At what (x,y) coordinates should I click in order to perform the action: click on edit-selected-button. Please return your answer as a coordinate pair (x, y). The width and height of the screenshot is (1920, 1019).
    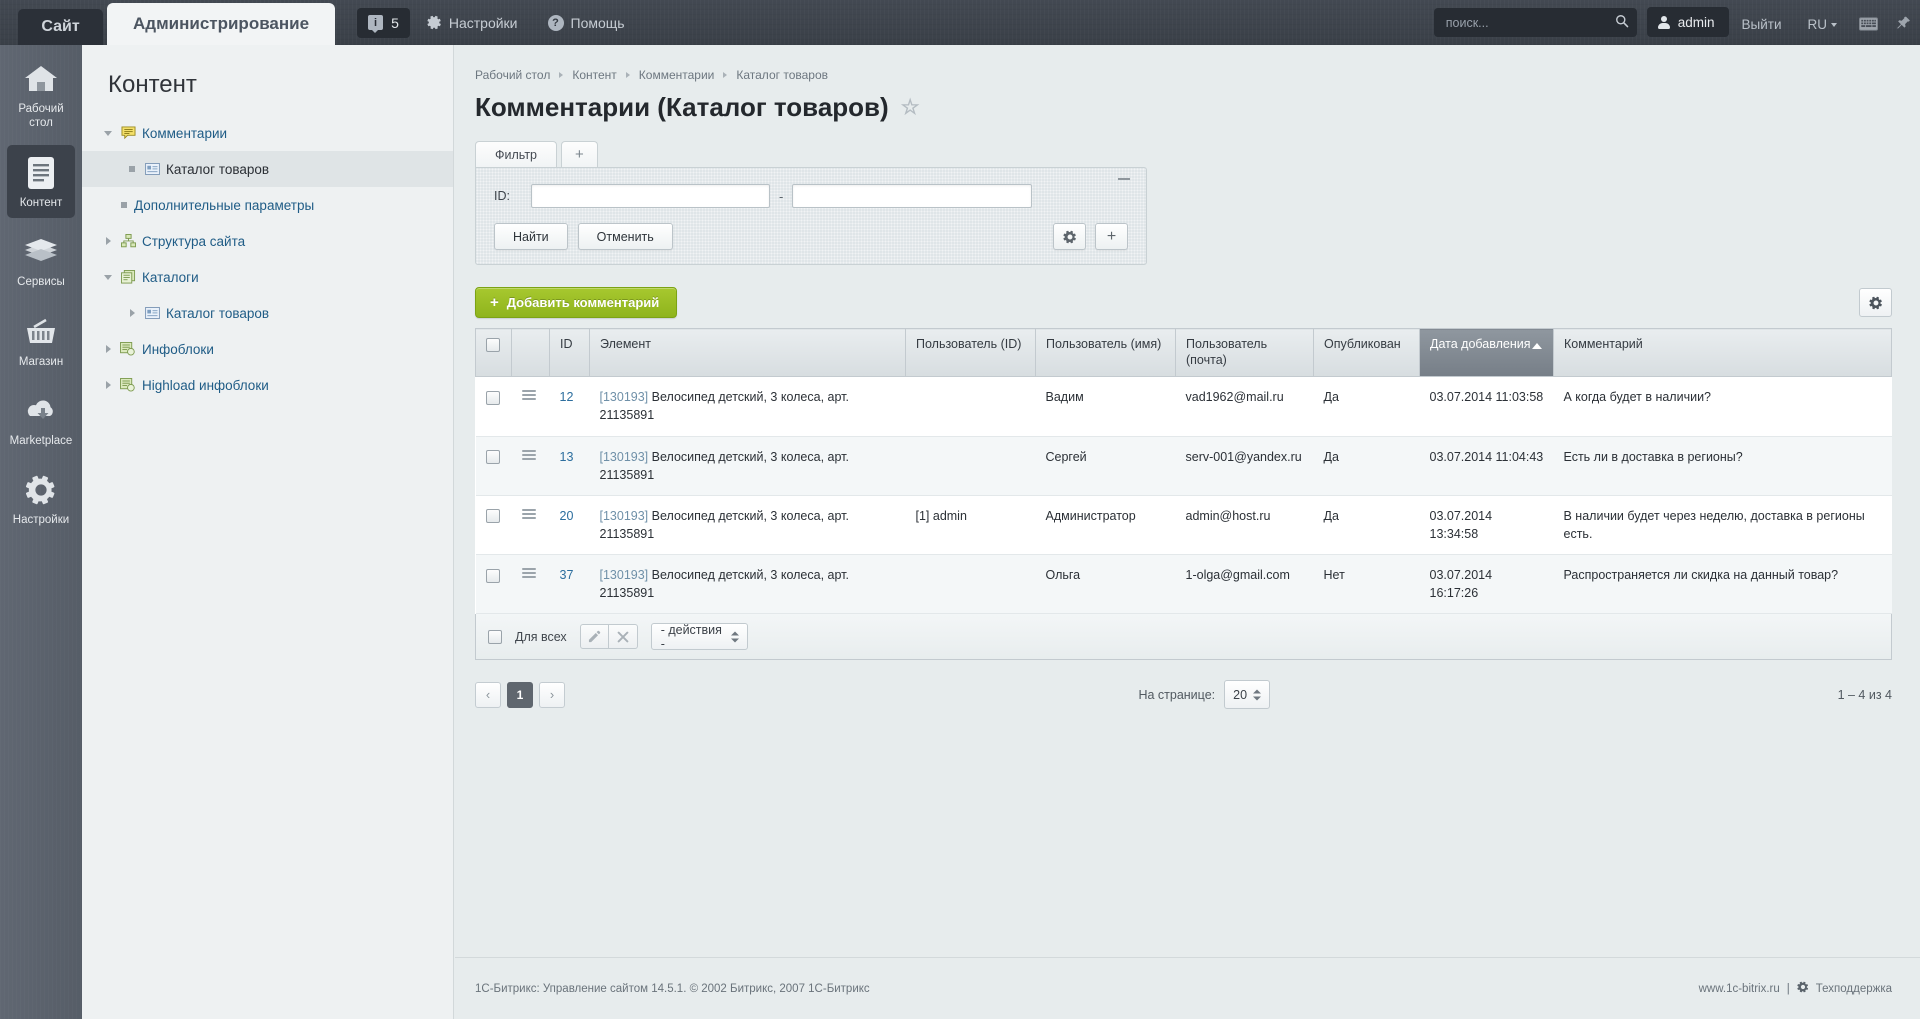
    Looking at the image, I should click on (594, 637).